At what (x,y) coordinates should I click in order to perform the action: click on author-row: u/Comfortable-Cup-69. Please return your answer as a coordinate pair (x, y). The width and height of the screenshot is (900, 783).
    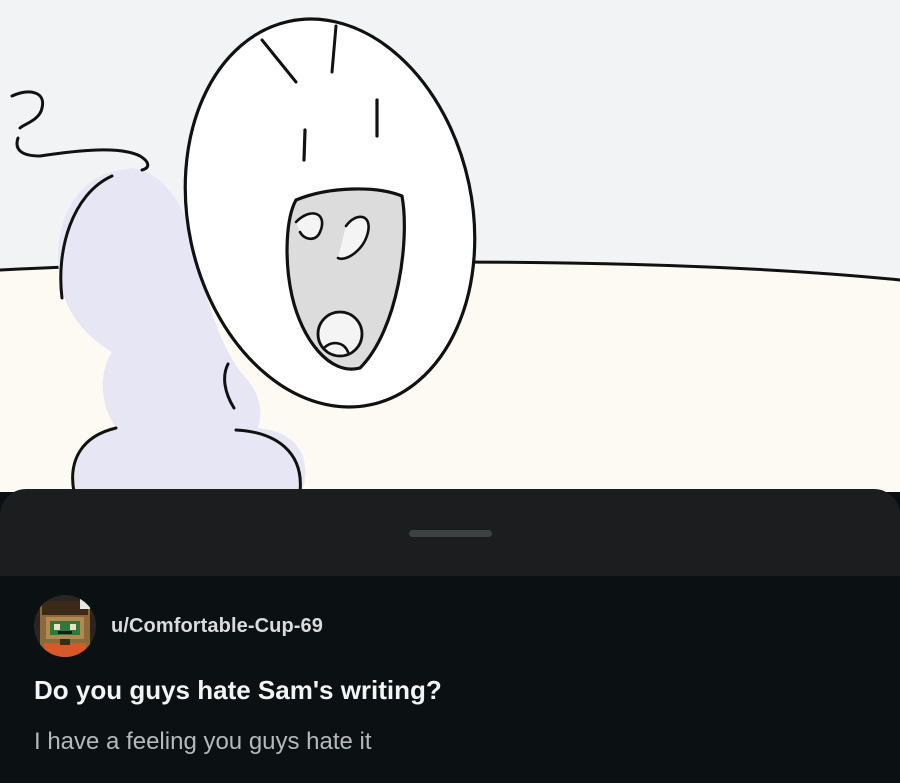
    Looking at the image, I should click on (178, 626).